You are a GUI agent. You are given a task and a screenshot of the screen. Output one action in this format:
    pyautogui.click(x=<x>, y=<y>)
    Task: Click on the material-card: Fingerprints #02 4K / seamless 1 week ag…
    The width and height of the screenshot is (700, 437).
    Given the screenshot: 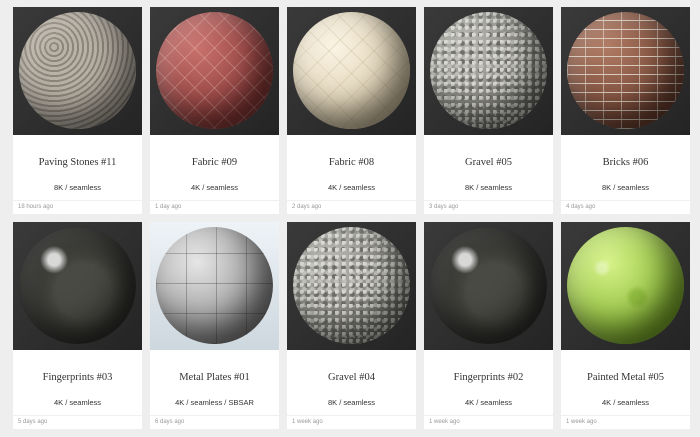 What is the action you would take?
    pyautogui.click(x=488, y=325)
    